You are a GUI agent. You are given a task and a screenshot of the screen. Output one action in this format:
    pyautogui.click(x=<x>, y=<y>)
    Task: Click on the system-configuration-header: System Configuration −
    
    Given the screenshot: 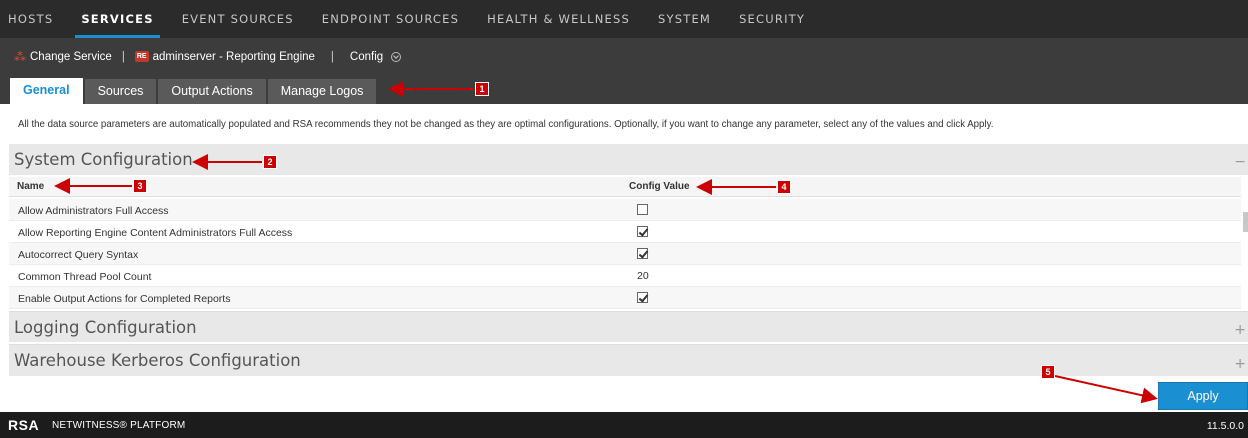 What is the action you would take?
    pyautogui.click(x=628, y=159)
    